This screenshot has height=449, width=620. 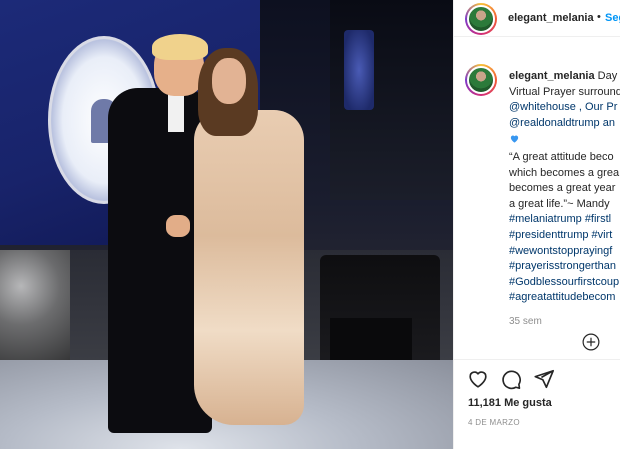 What do you see at coordinates (564, 220) in the screenshot?
I see `hashtag-line: #melaniatrump #firstl` at bounding box center [564, 220].